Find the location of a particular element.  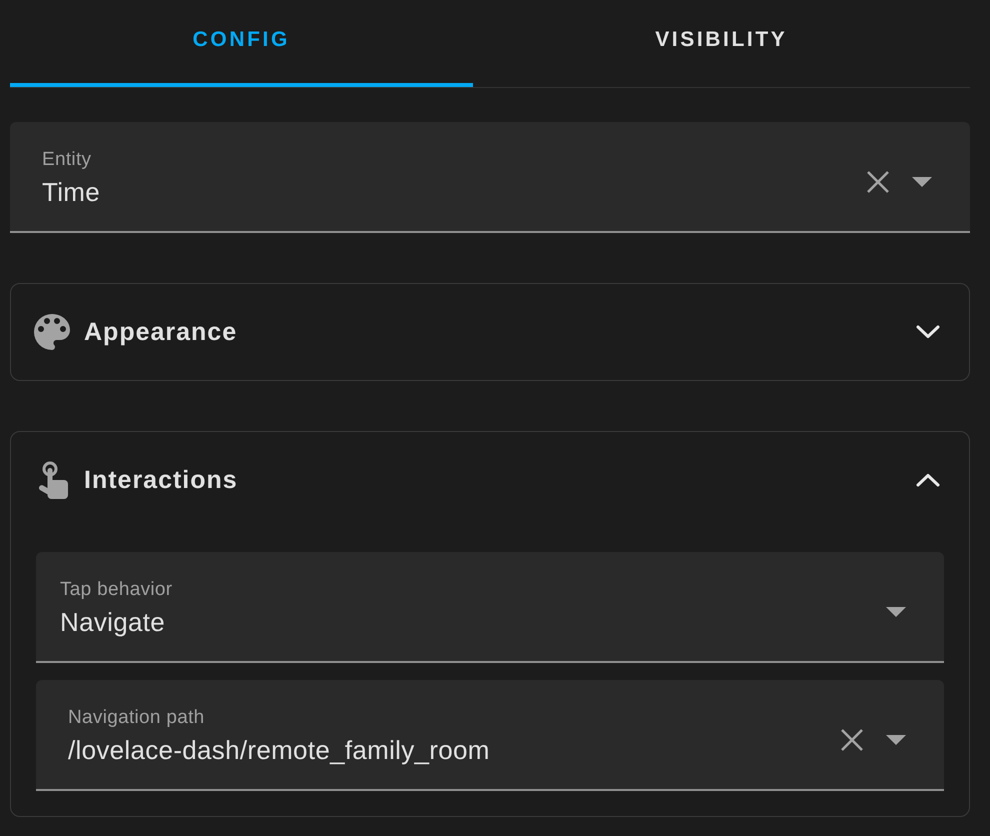

chevron-down-icon is located at coordinates (928, 332).